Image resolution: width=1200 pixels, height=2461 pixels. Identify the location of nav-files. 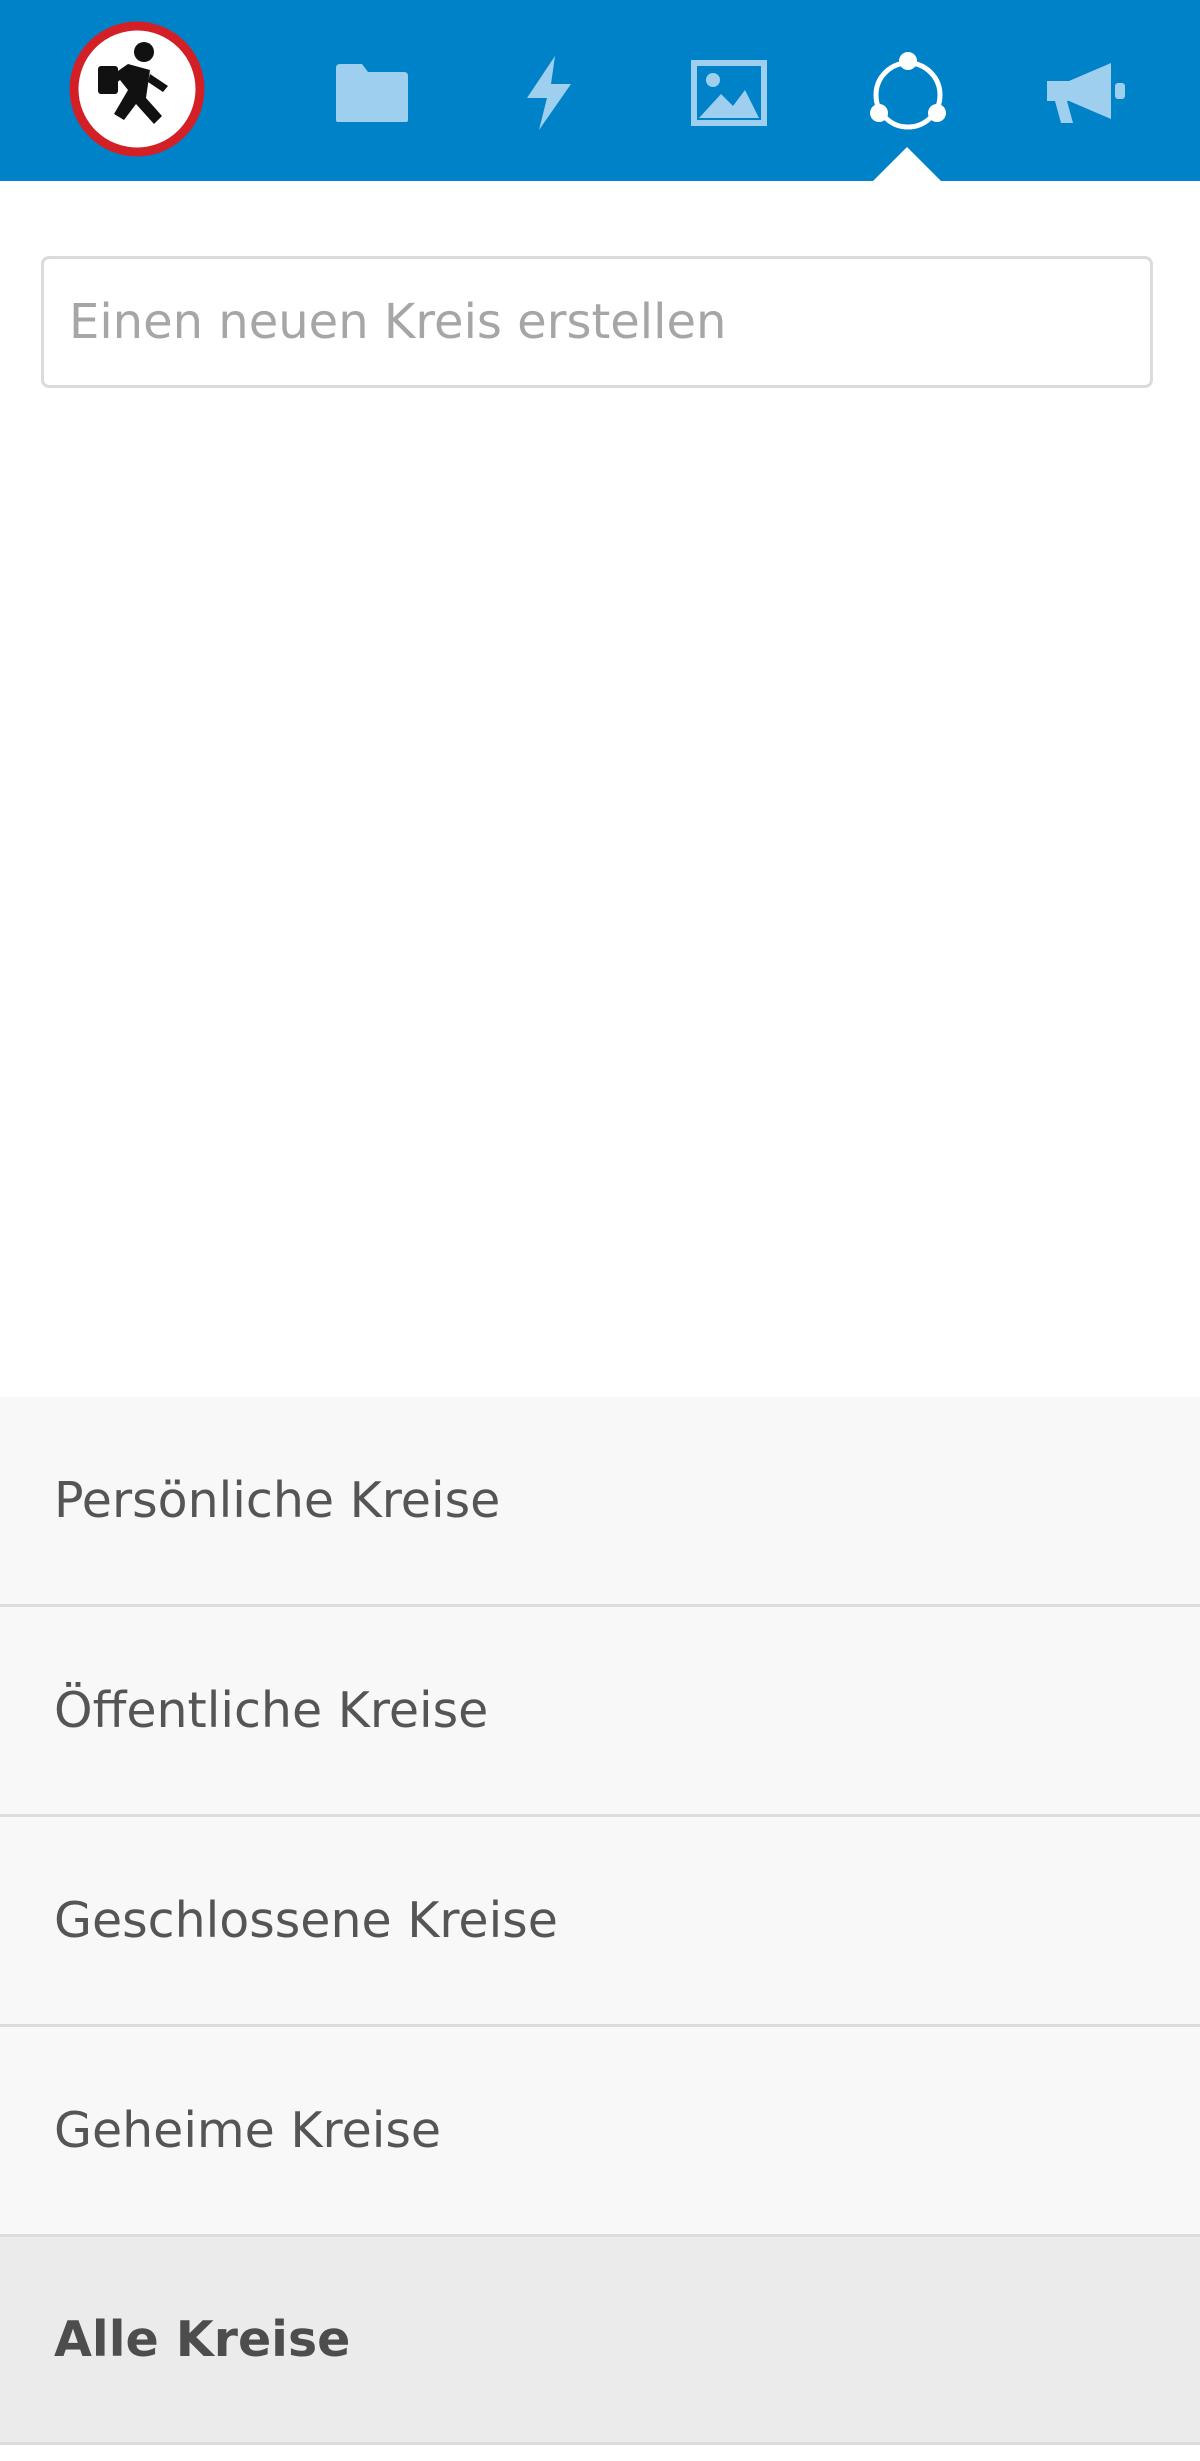
(372, 93).